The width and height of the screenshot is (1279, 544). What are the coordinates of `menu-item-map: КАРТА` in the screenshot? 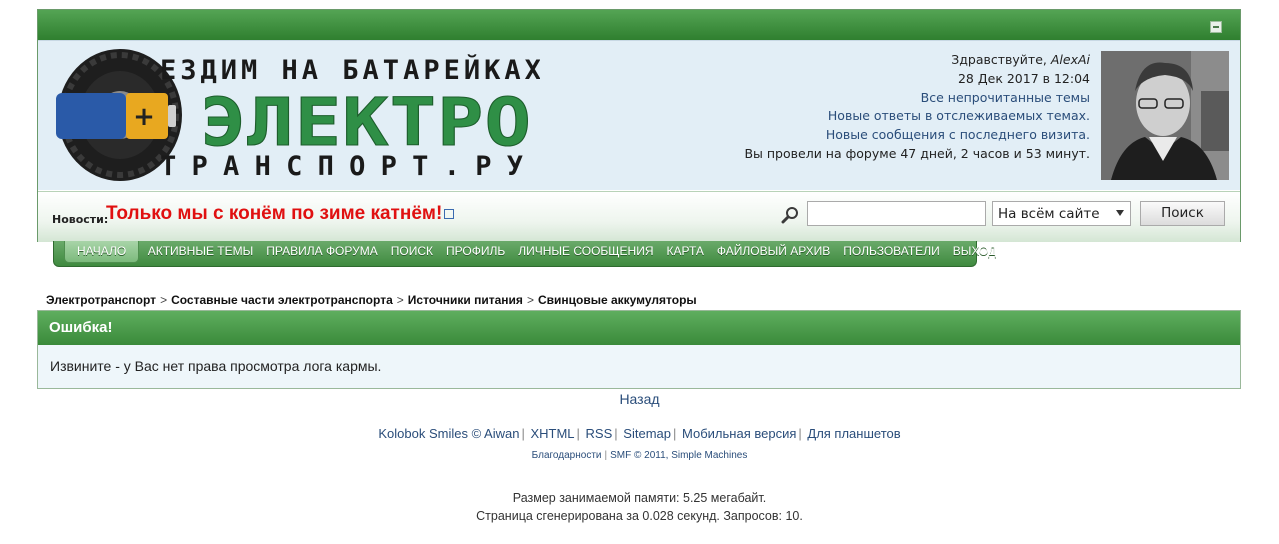 It's located at (685, 251).